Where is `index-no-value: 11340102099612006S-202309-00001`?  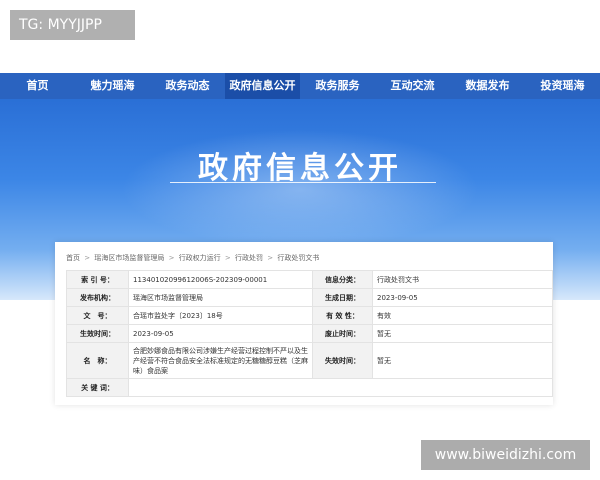 index-no-value: 11340102099612006S-202309-00001 is located at coordinates (220, 279).